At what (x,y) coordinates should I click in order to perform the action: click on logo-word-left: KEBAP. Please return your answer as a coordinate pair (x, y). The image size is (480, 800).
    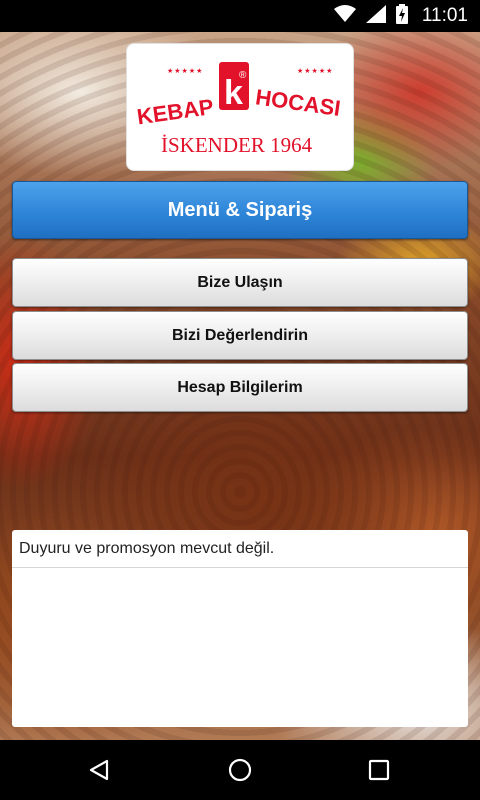
    Looking at the image, I should click on (175, 111).